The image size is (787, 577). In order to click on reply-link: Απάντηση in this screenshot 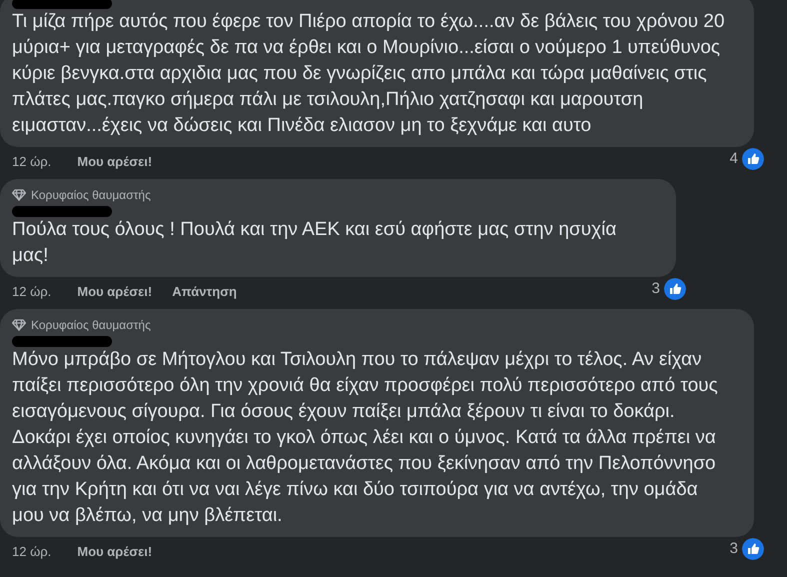, I will do `click(204, 292)`.